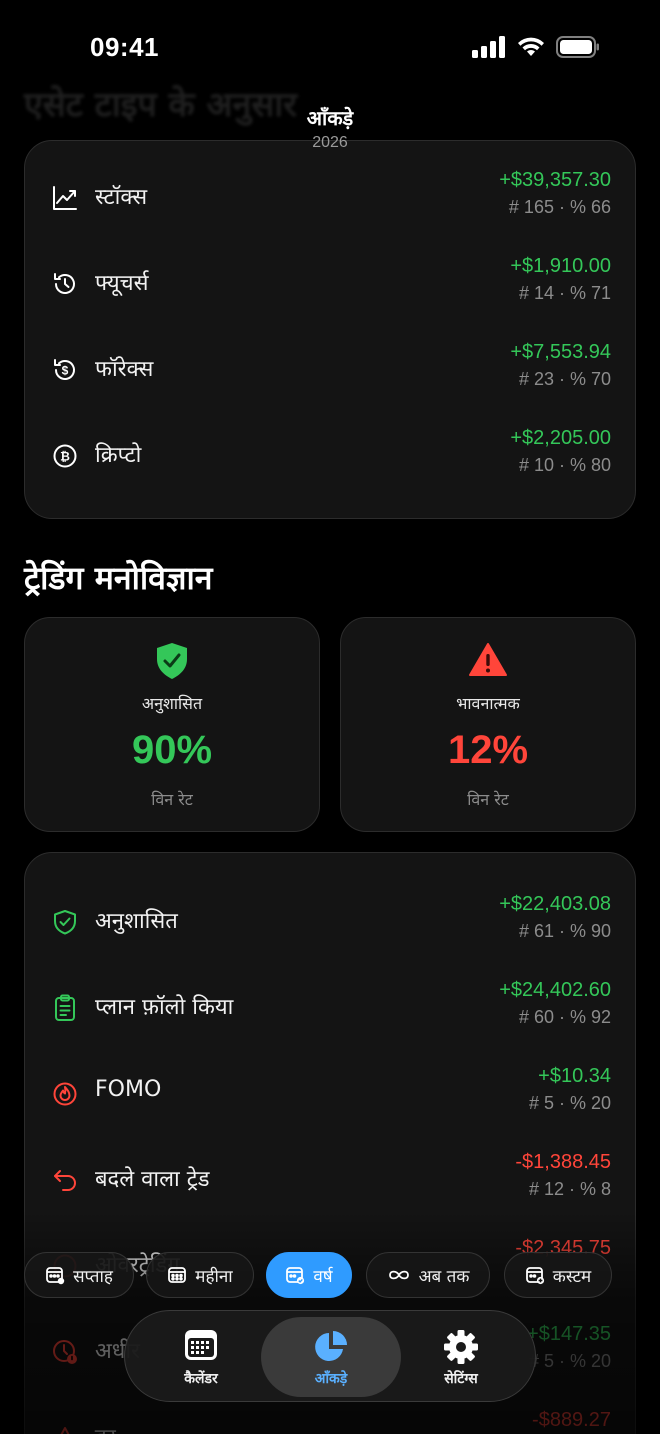 The height and width of the screenshot is (1434, 660). What do you see at coordinates (330, 1184) in the screenshot?
I see `psy-row-revenge-trade: बदले वाला ट्रेड -$1,388.45 # 12 · % 8` at bounding box center [330, 1184].